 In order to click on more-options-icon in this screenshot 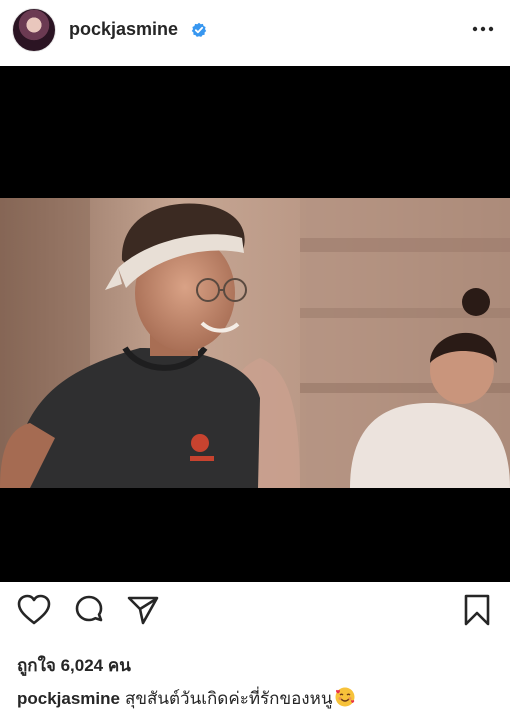, I will do `click(483, 29)`.